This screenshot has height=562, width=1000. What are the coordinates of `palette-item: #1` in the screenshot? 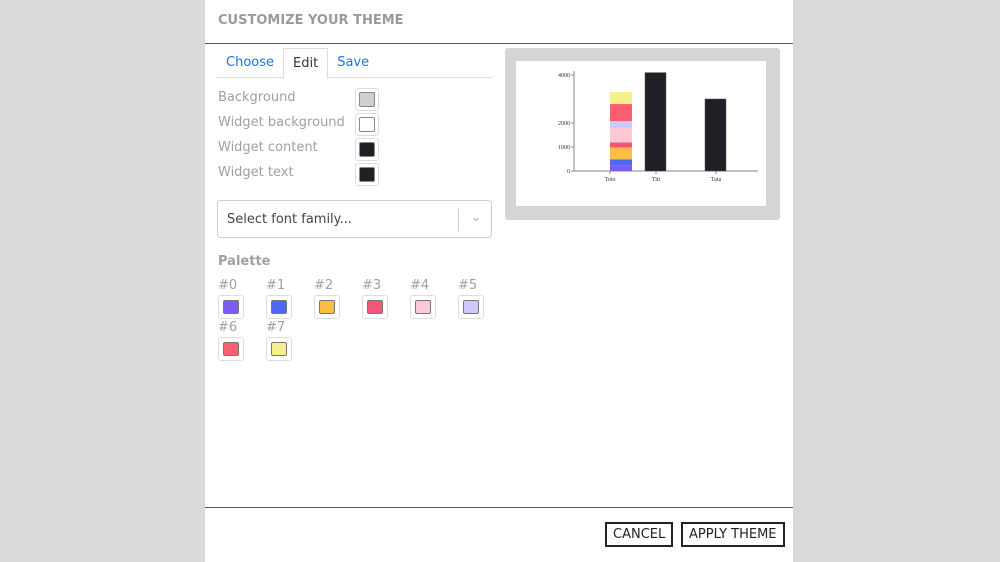 It's located at (286, 298).